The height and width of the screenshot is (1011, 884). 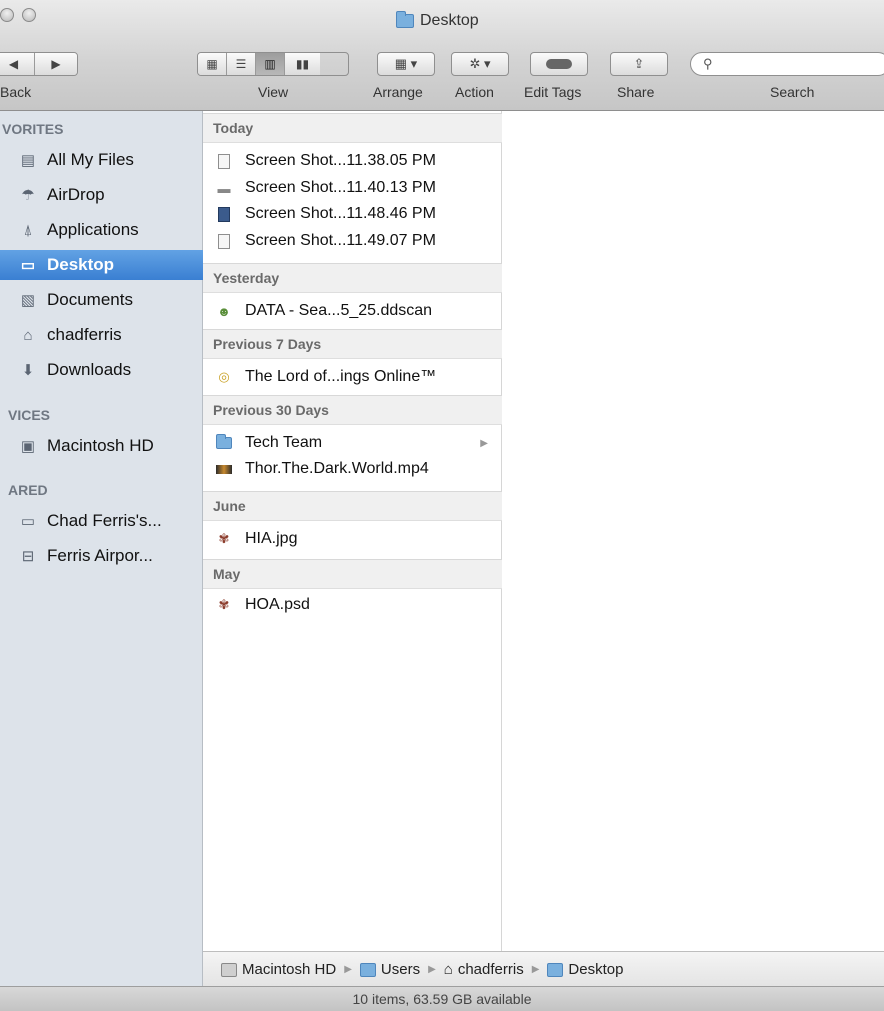 What do you see at coordinates (352, 574) in the screenshot?
I see `group-header-may: May` at bounding box center [352, 574].